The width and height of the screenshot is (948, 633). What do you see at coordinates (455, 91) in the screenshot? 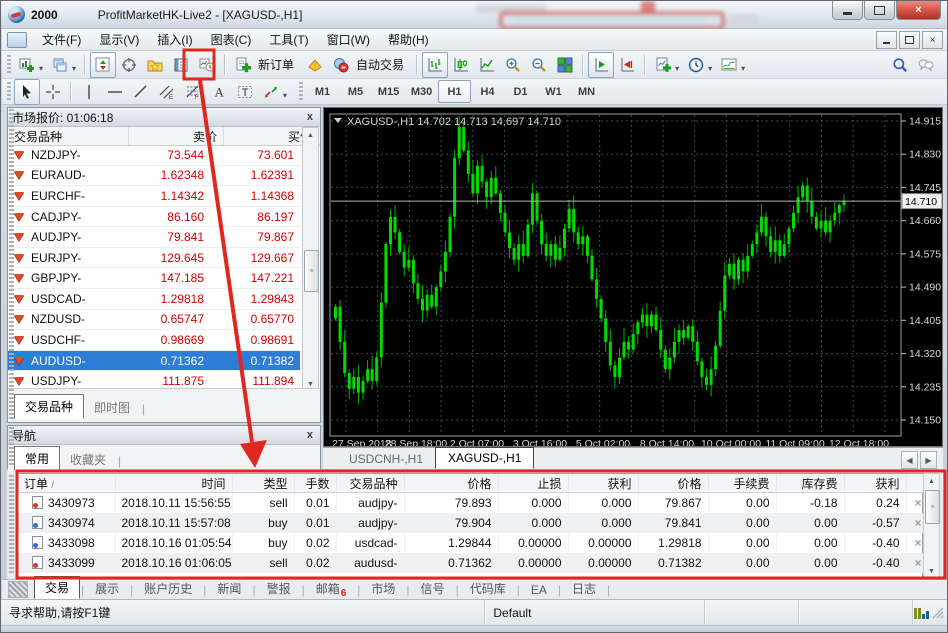
I see `timeframe-h1: H1` at bounding box center [455, 91].